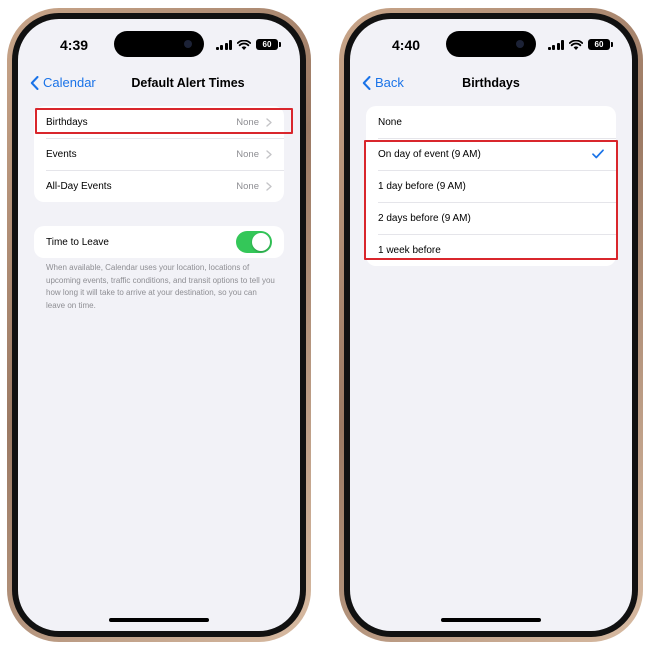 This screenshot has width=650, height=650. I want to click on row-all-day-events: All-Day Events None, so click(159, 186).